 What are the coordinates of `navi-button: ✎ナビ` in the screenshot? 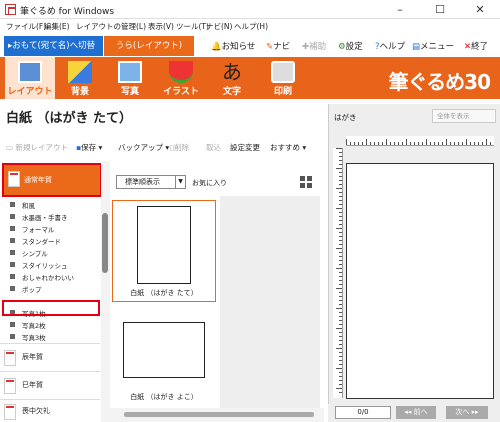 It's located at (278, 46).